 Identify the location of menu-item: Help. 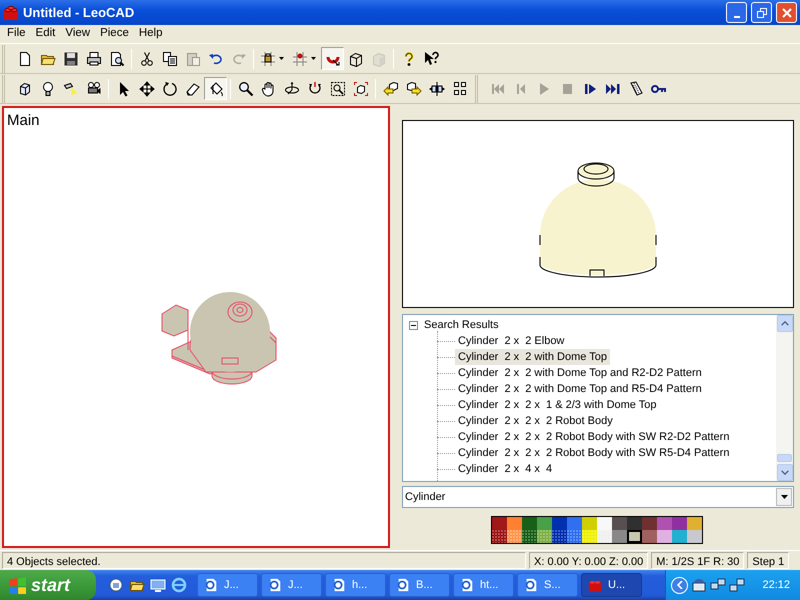
(151, 34).